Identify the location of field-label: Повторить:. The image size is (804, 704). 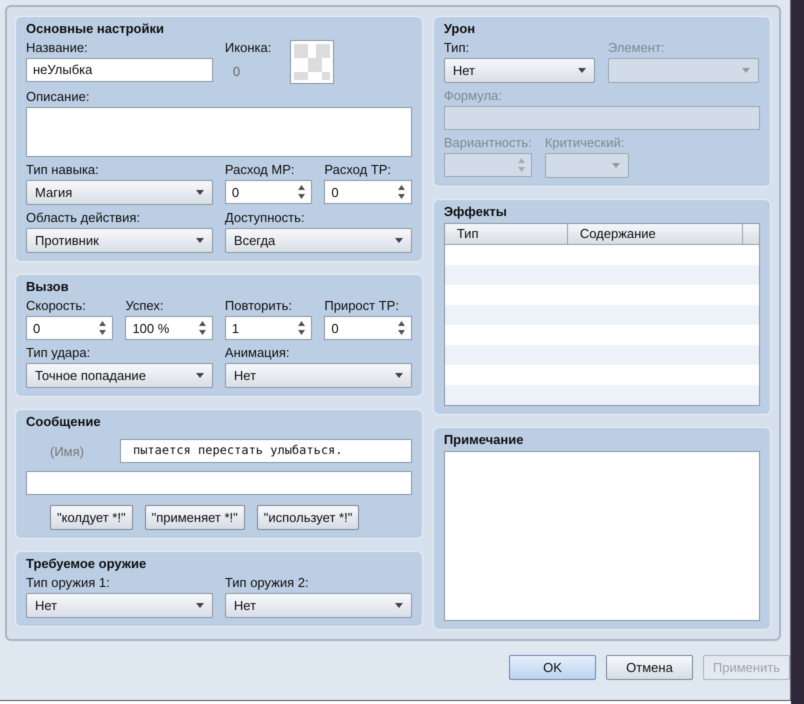
(258, 305).